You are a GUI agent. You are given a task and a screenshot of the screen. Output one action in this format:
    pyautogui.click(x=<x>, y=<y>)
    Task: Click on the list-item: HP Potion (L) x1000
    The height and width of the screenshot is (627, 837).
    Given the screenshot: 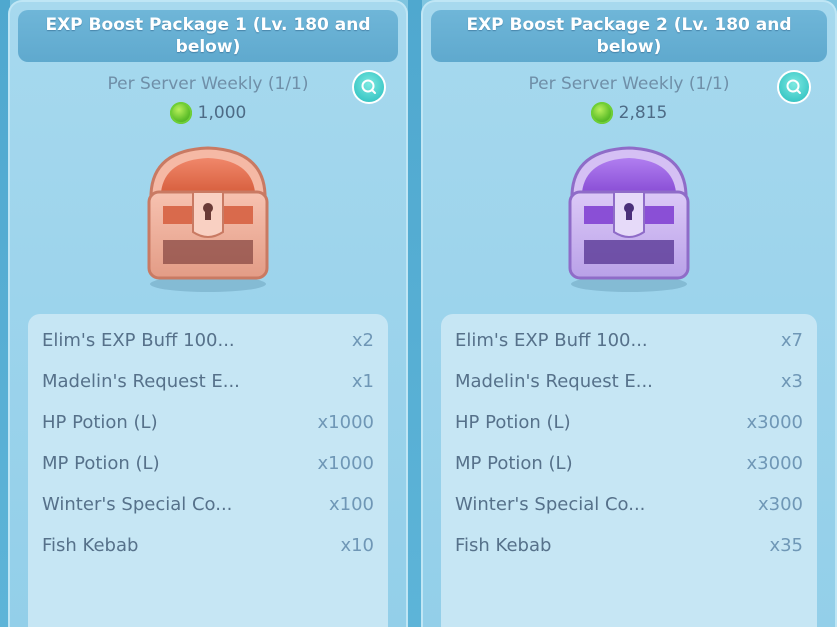 What is the action you would take?
    pyautogui.click(x=208, y=422)
    